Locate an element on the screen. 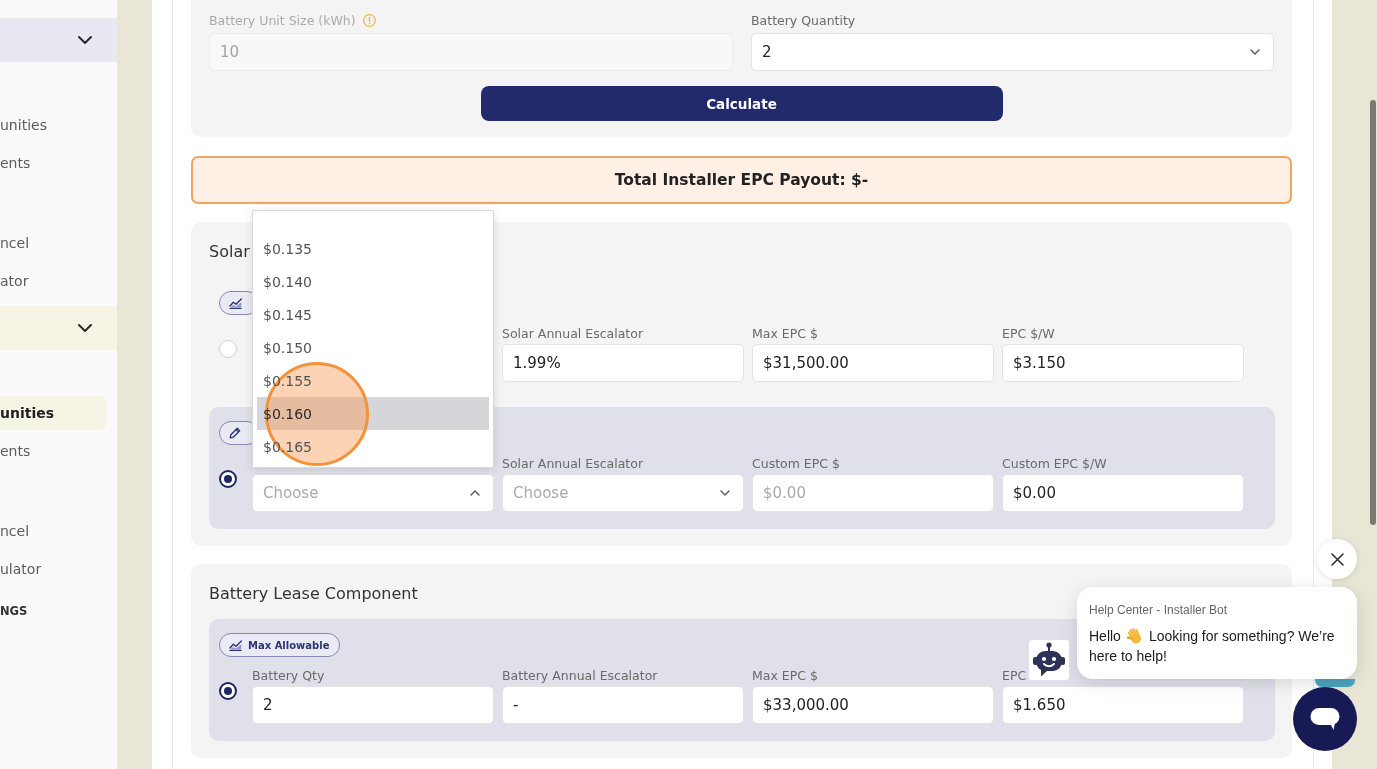 The width and height of the screenshot is (1377, 769). dropdown-option: $0.135 is located at coordinates (373, 248).